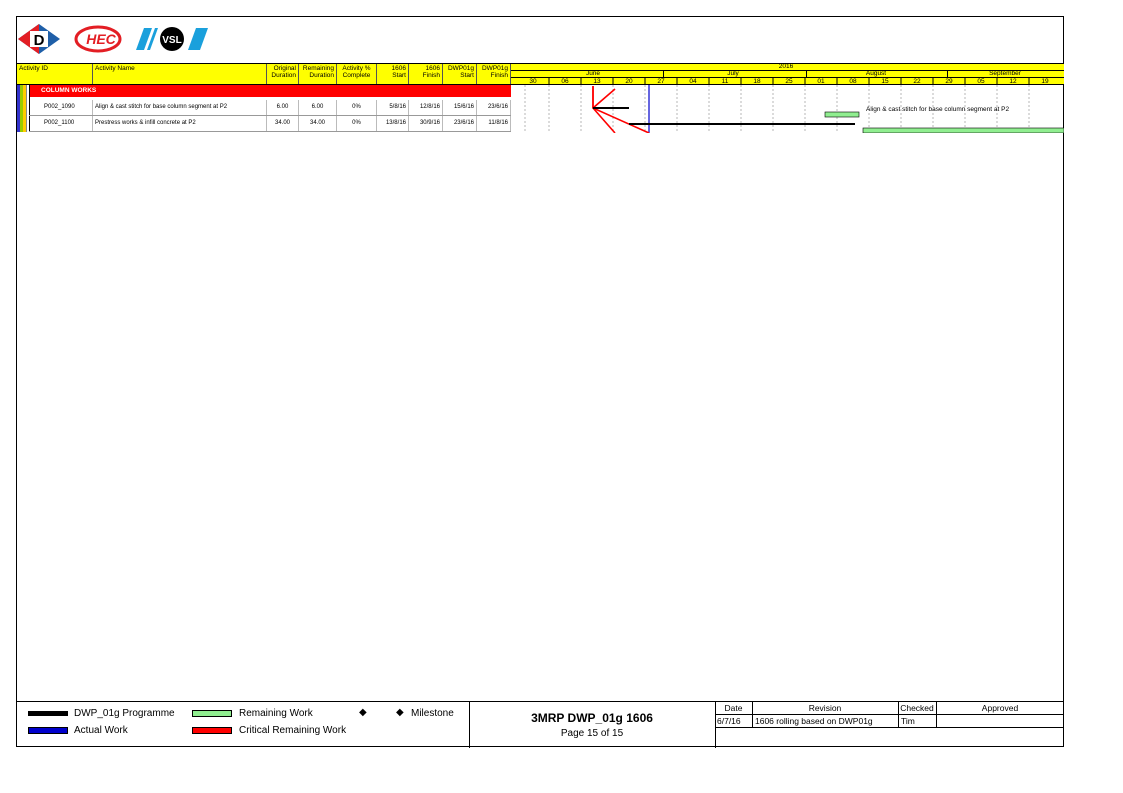 This screenshot has width=1123, height=793. What do you see at coordinates (293, 730) in the screenshot?
I see `legend-critical-label: Critical Remaining Work` at bounding box center [293, 730].